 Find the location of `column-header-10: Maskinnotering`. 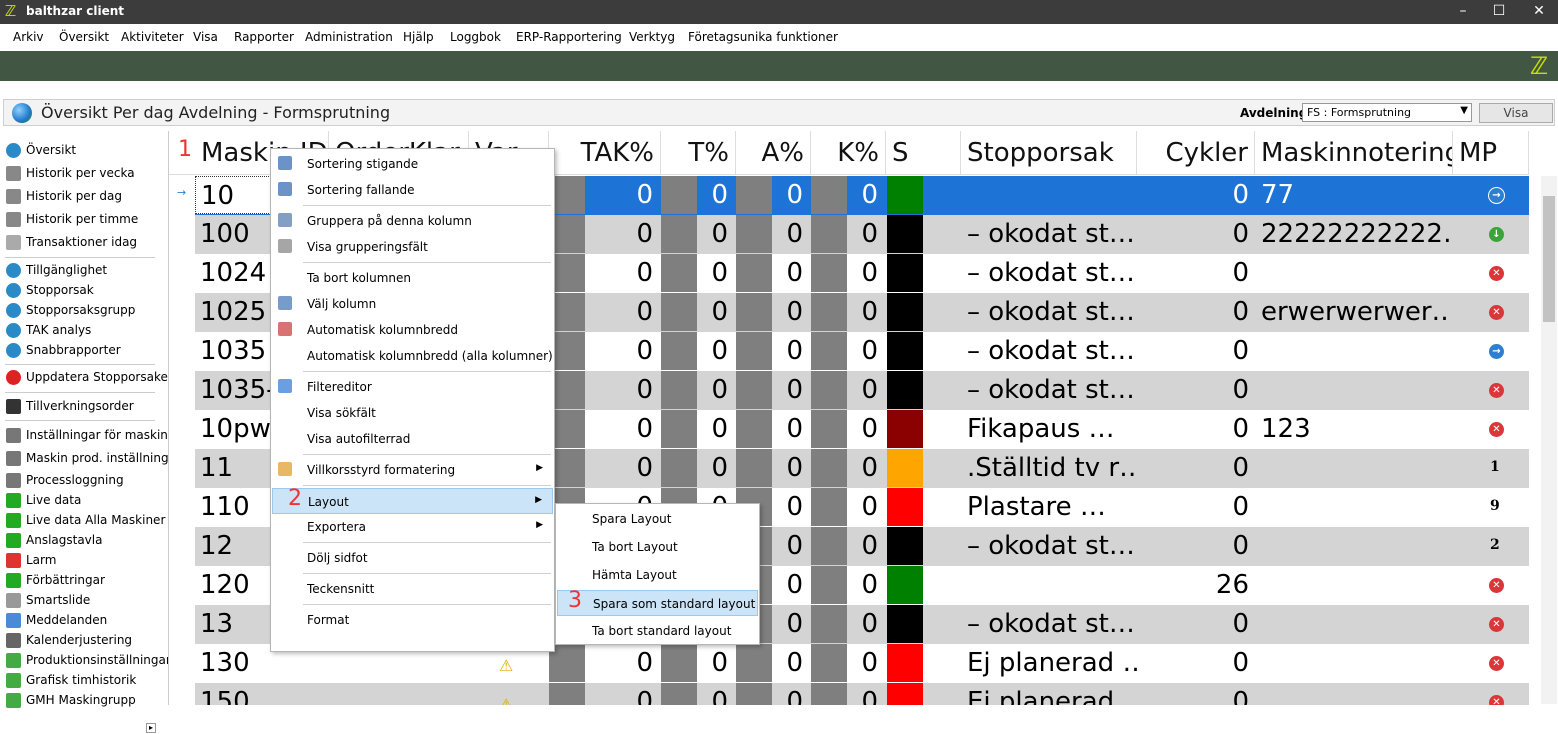

column-header-10: Maskinnotering is located at coordinates (1354, 153).